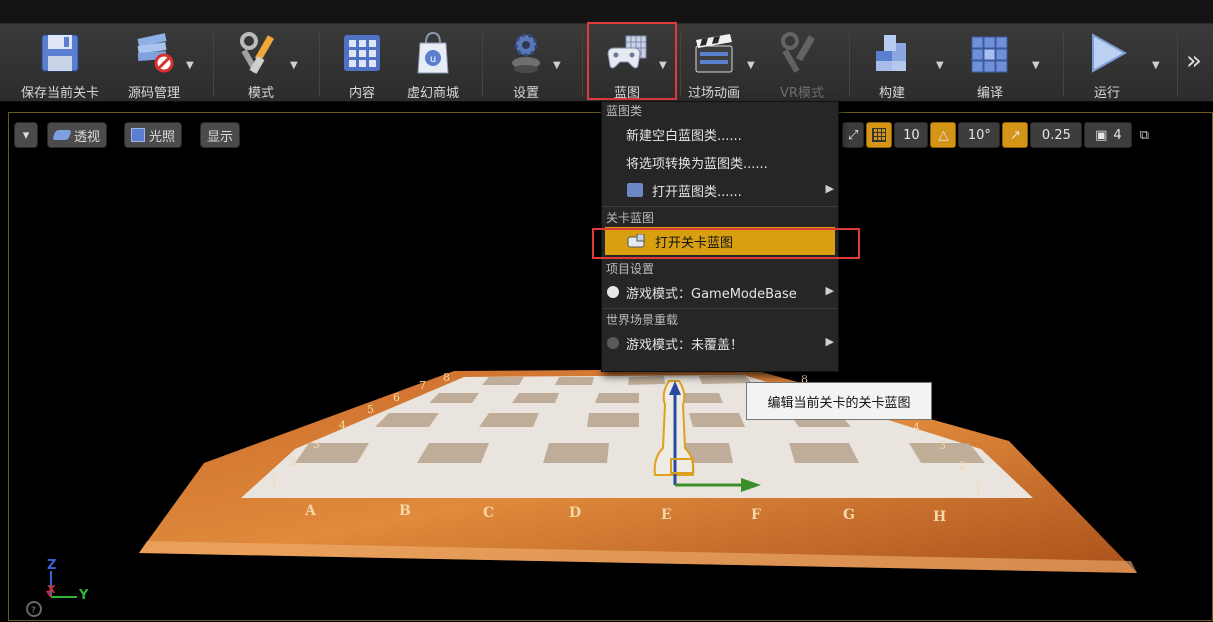  What do you see at coordinates (1144, 135) in the screenshot?
I see `maximize-viewport-icon: ⧉` at bounding box center [1144, 135].